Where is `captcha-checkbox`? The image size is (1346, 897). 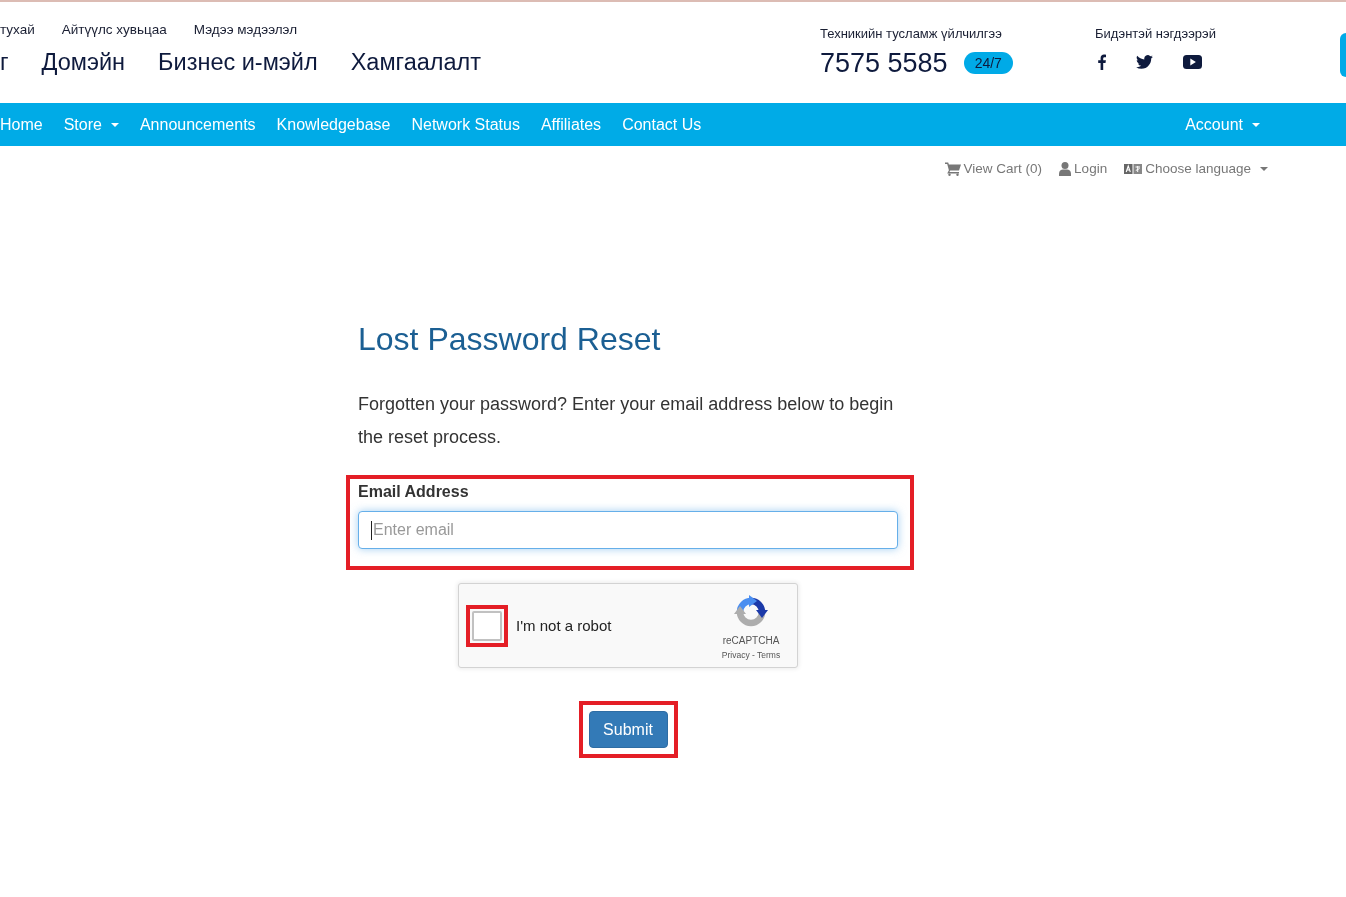 captcha-checkbox is located at coordinates (487, 625).